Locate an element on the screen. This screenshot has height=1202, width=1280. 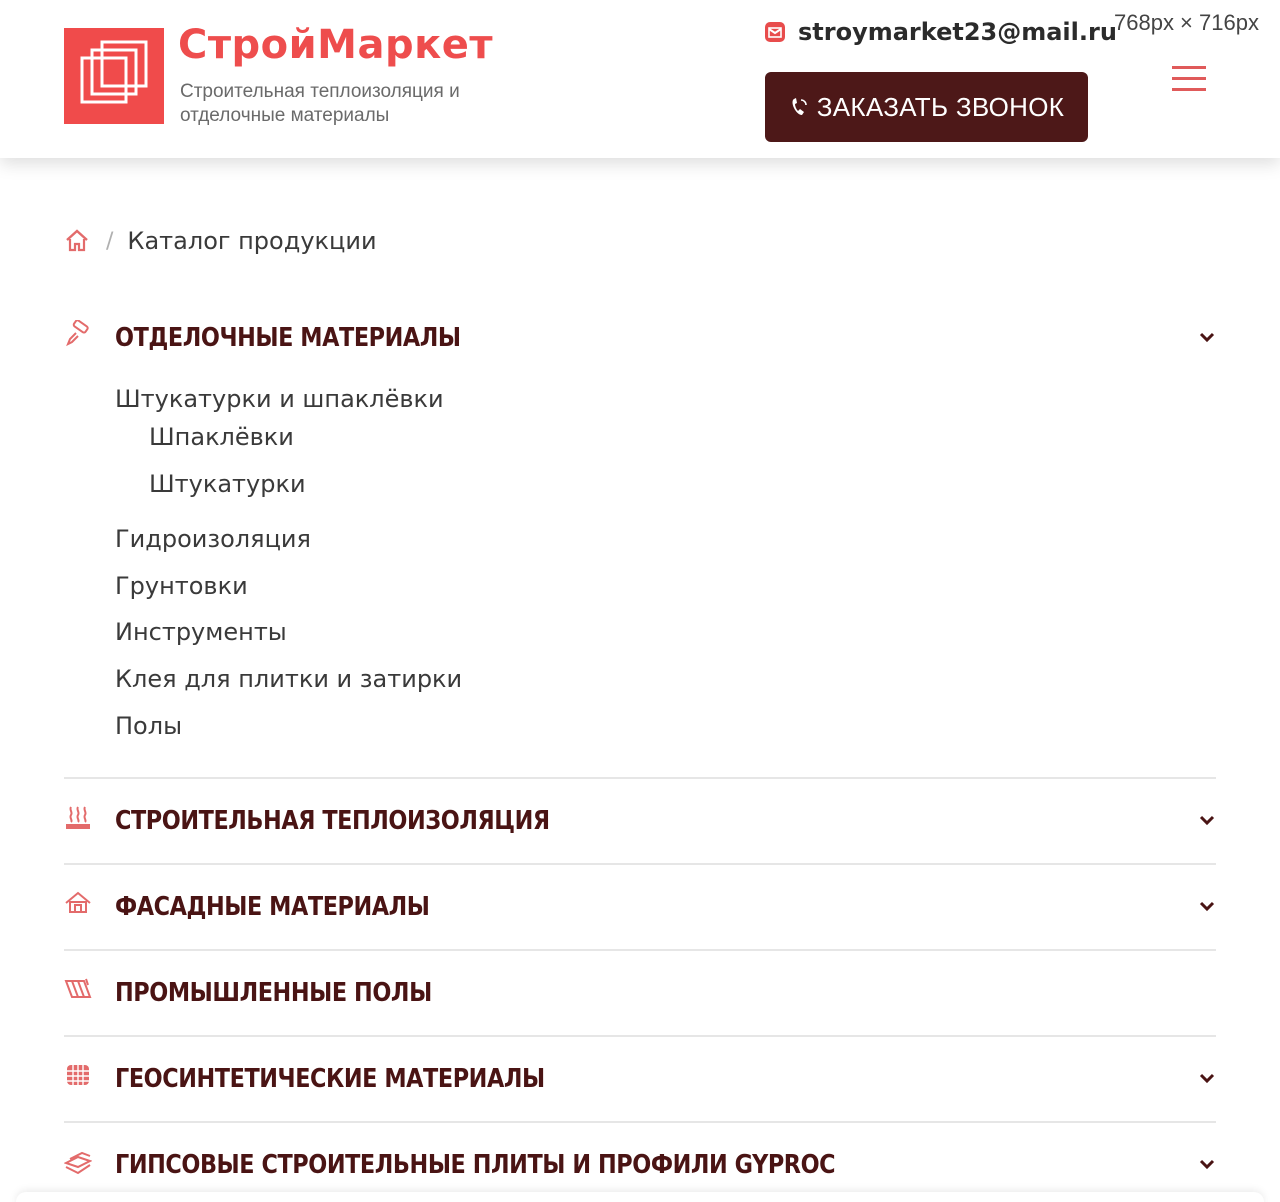
bottom-panel-edge is located at coordinates (640, 1197).